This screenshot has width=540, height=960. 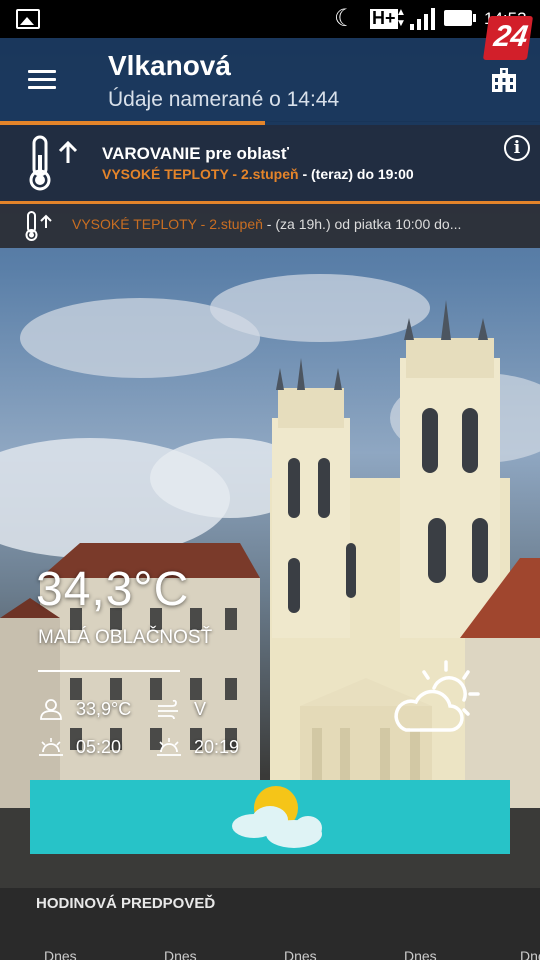 What do you see at coordinates (38, 226) in the screenshot?
I see `thermometer-up-small-icon` at bounding box center [38, 226].